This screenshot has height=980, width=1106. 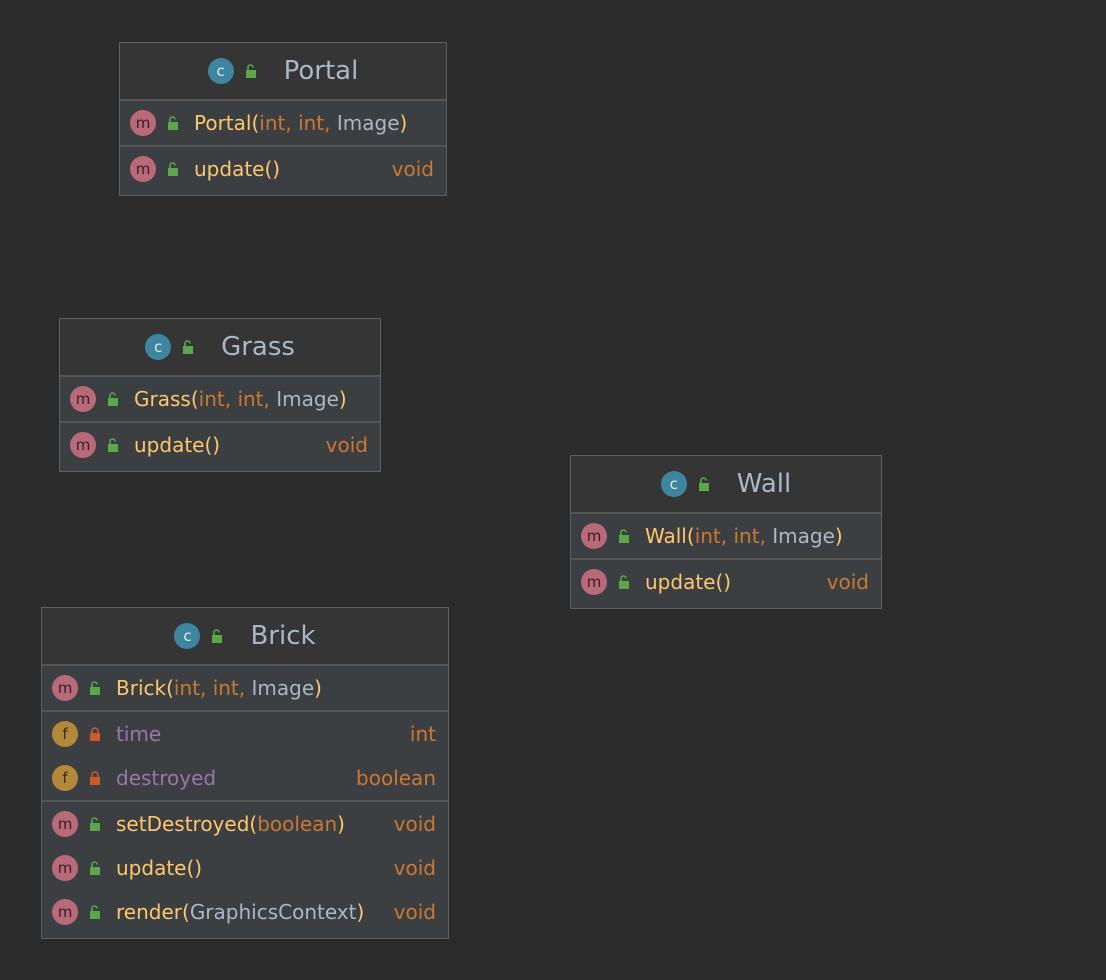 I want to click on method-row: m setDestroyed(boolean) void, so click(x=245, y=824).